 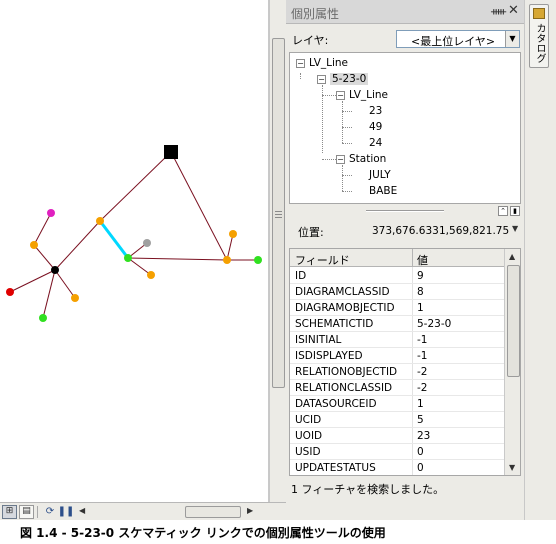 I want to click on map-vertical-scrollbar, so click(x=277, y=251).